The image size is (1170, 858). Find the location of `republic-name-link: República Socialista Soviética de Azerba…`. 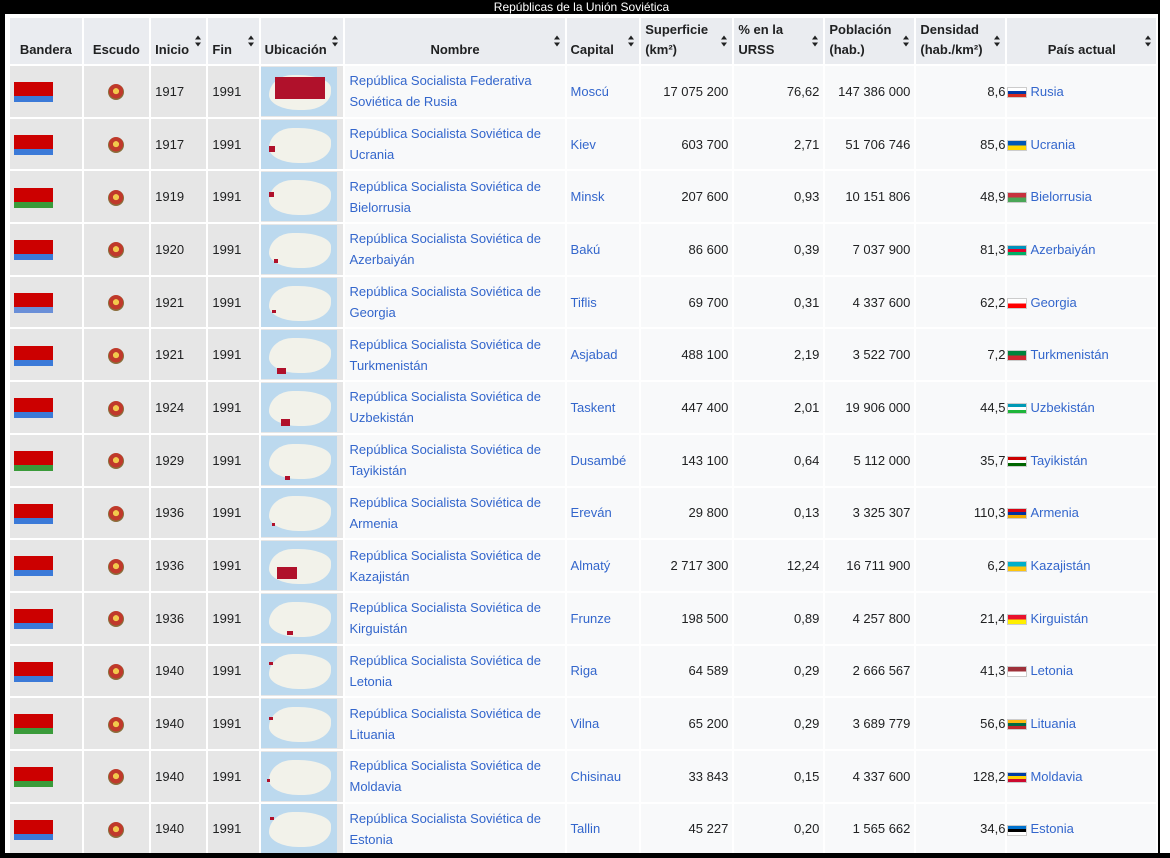

republic-name-link: República Socialista Soviética de Azerba… is located at coordinates (445, 249).